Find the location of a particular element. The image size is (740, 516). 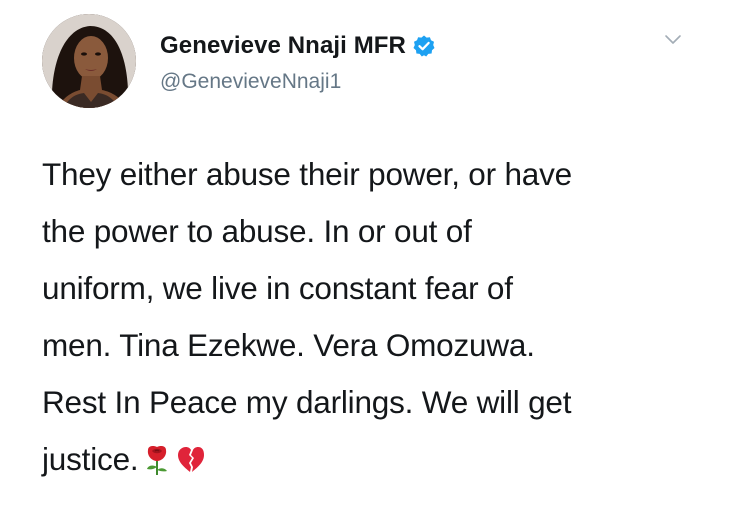

verified-badge-icon is located at coordinates (424, 46).